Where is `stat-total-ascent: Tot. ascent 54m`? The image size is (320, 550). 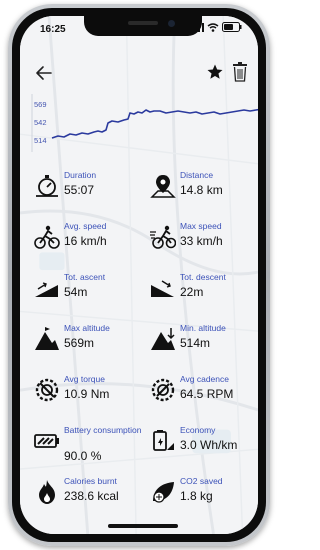 stat-total-ascent: Tot. ascent 54m is located at coordinates (88, 295).